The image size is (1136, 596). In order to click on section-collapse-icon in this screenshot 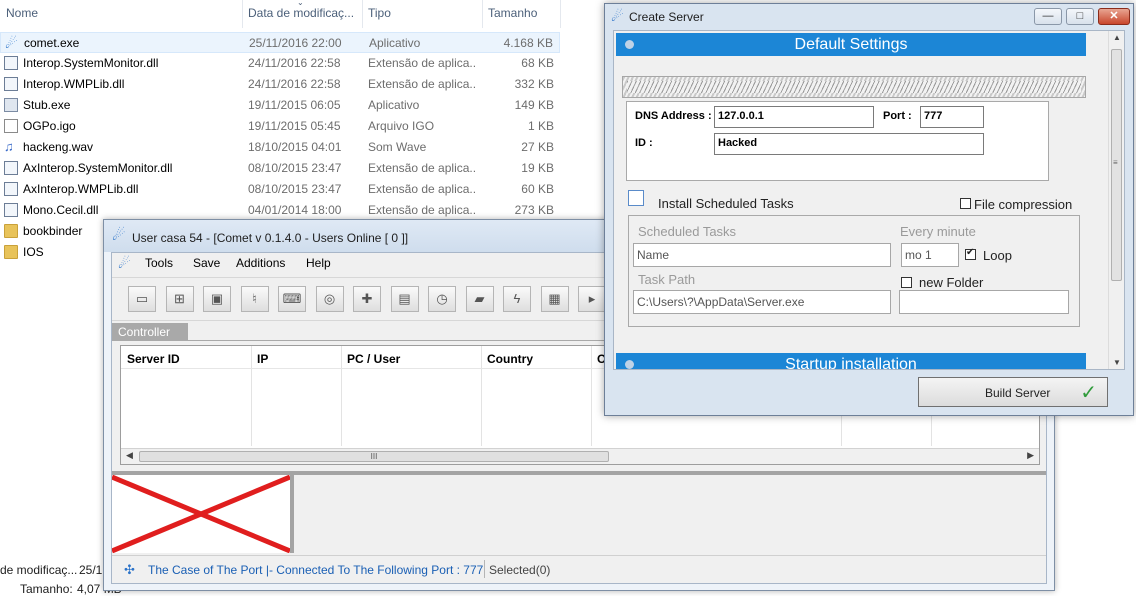, I will do `click(629, 364)`.